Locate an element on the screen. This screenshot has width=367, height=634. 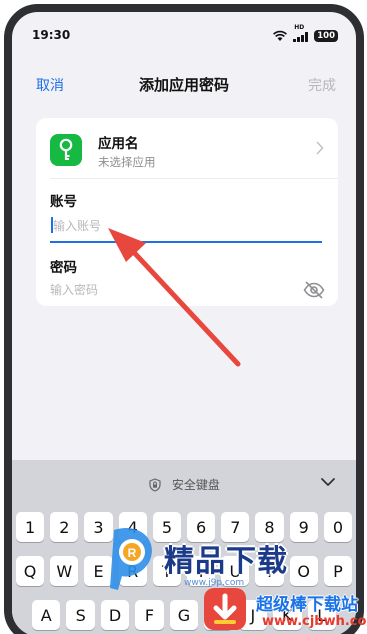
key-q: Q is located at coordinates (30, 571).